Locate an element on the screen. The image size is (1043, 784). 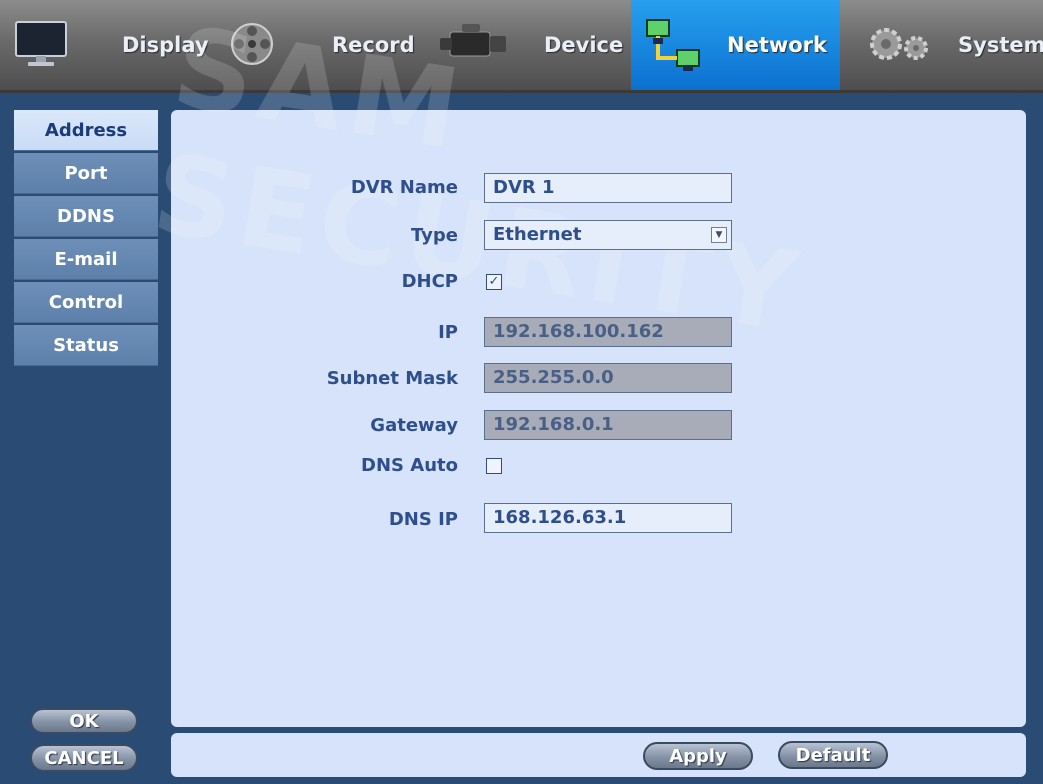
side-item-ddns-label: DDNS is located at coordinates (86, 216).